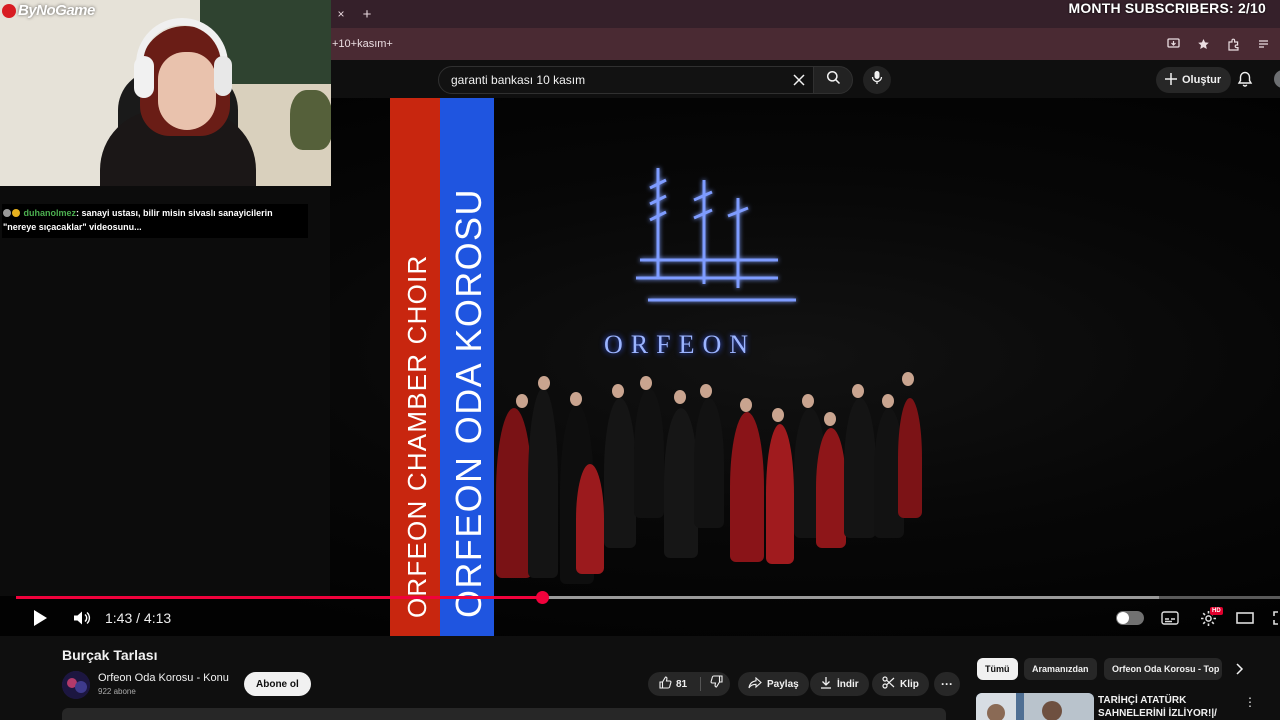  I want to click on streamer-webcam: ByNoGame, so click(165, 93).